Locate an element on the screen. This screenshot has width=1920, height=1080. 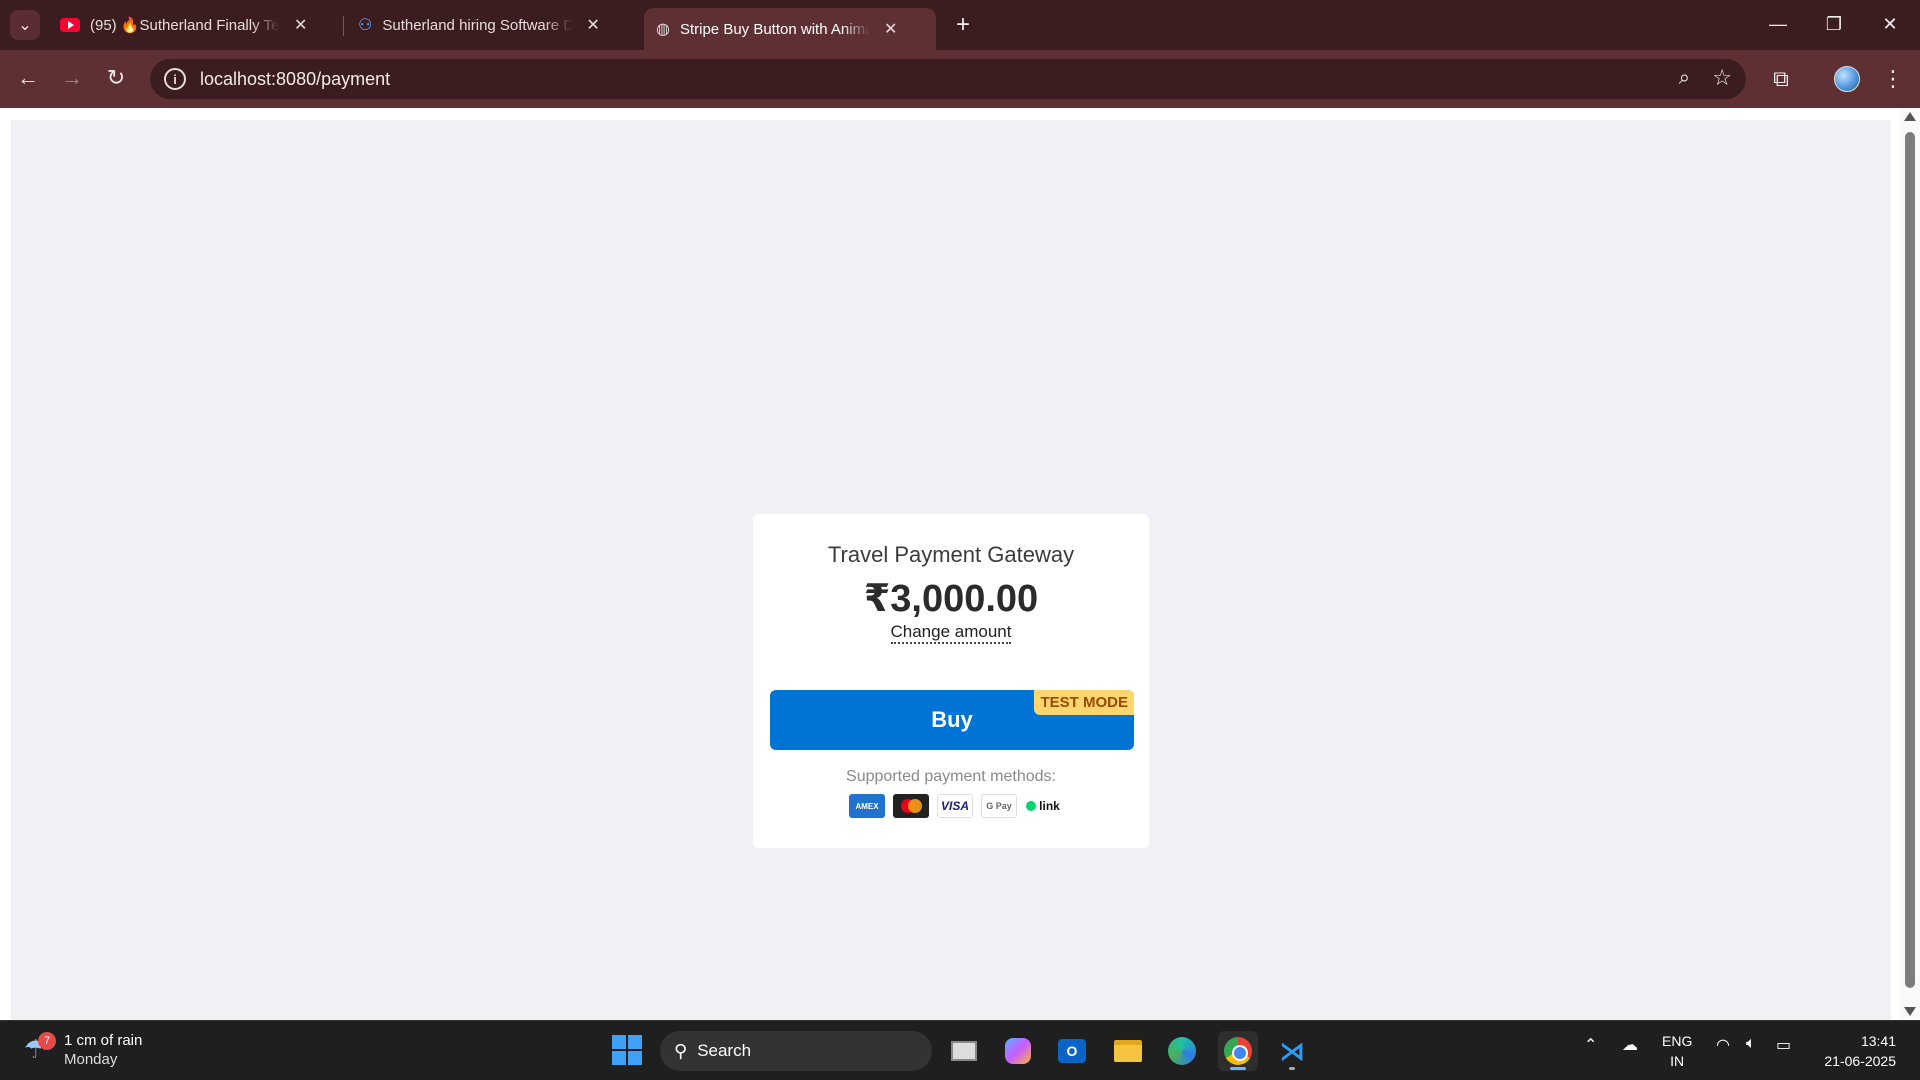
new-tab-button: + is located at coordinates (963, 24).